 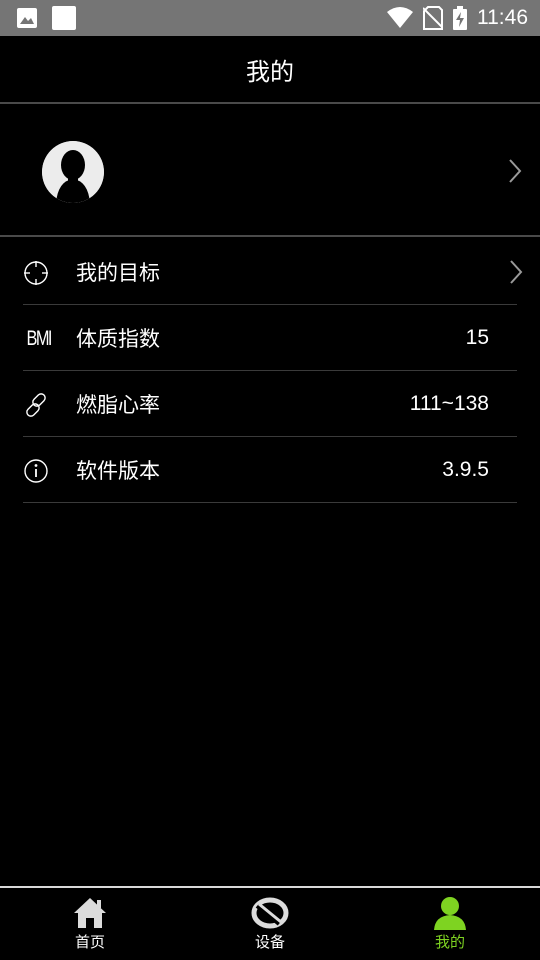 What do you see at coordinates (36, 471) in the screenshot?
I see `info-icon` at bounding box center [36, 471].